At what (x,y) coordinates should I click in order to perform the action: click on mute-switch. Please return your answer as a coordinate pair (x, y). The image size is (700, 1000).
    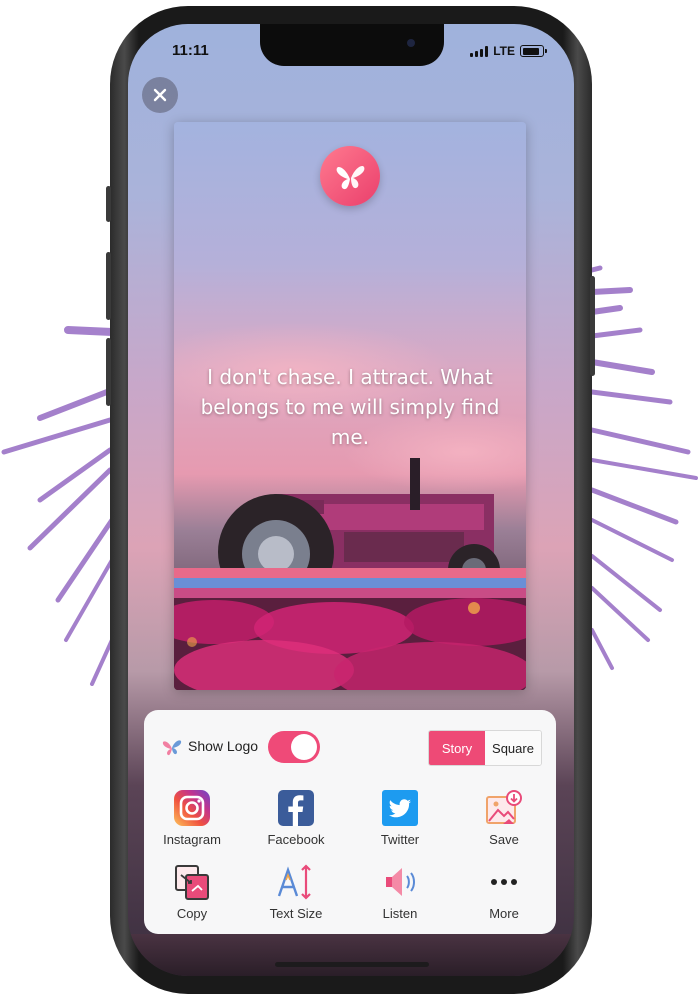
    Looking at the image, I should click on (108, 204).